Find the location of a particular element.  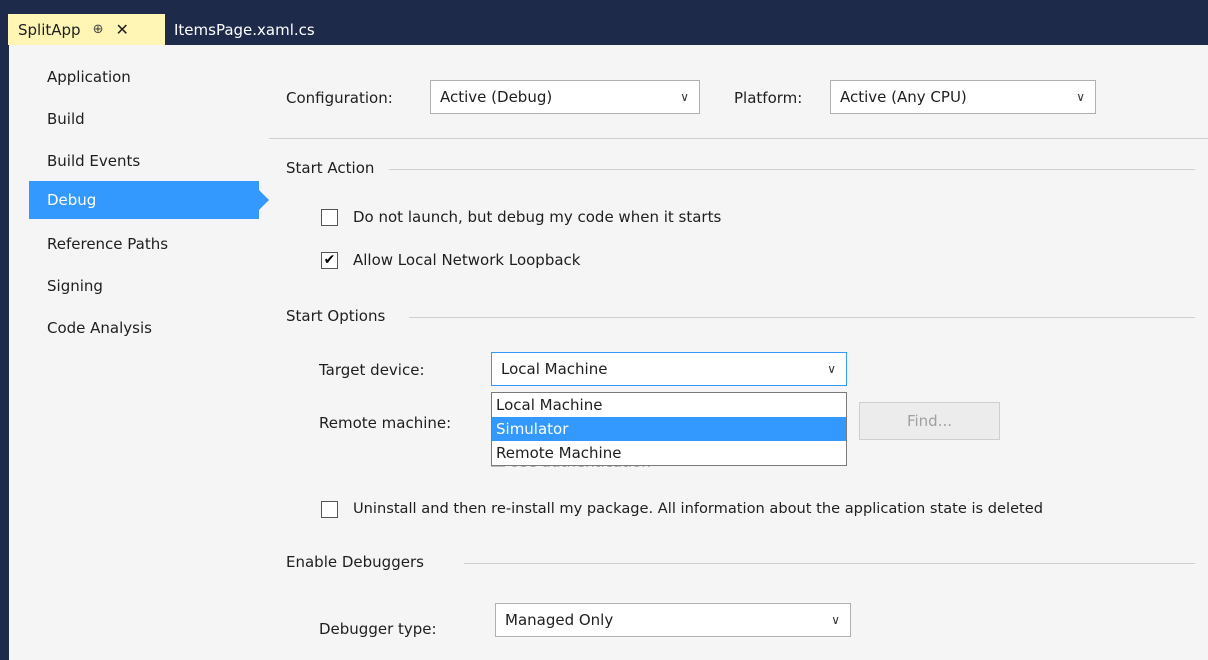

start-options-title: Start Options is located at coordinates (342, 316).